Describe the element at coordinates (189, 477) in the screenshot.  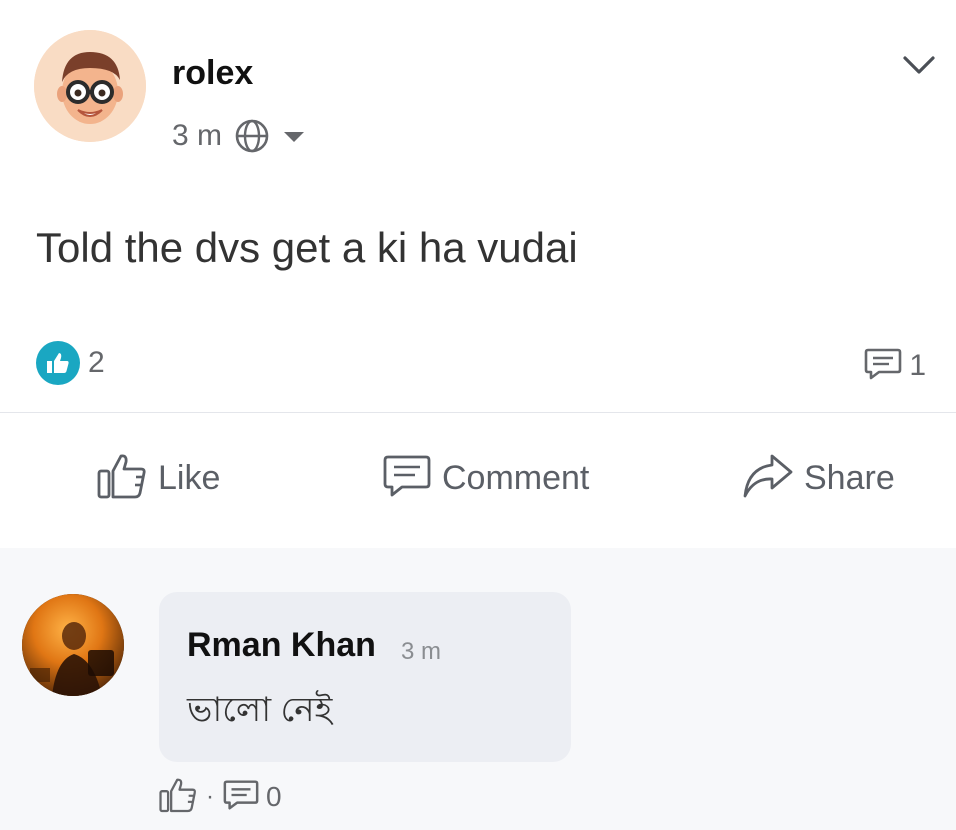
I see `like-label: Like` at that location.